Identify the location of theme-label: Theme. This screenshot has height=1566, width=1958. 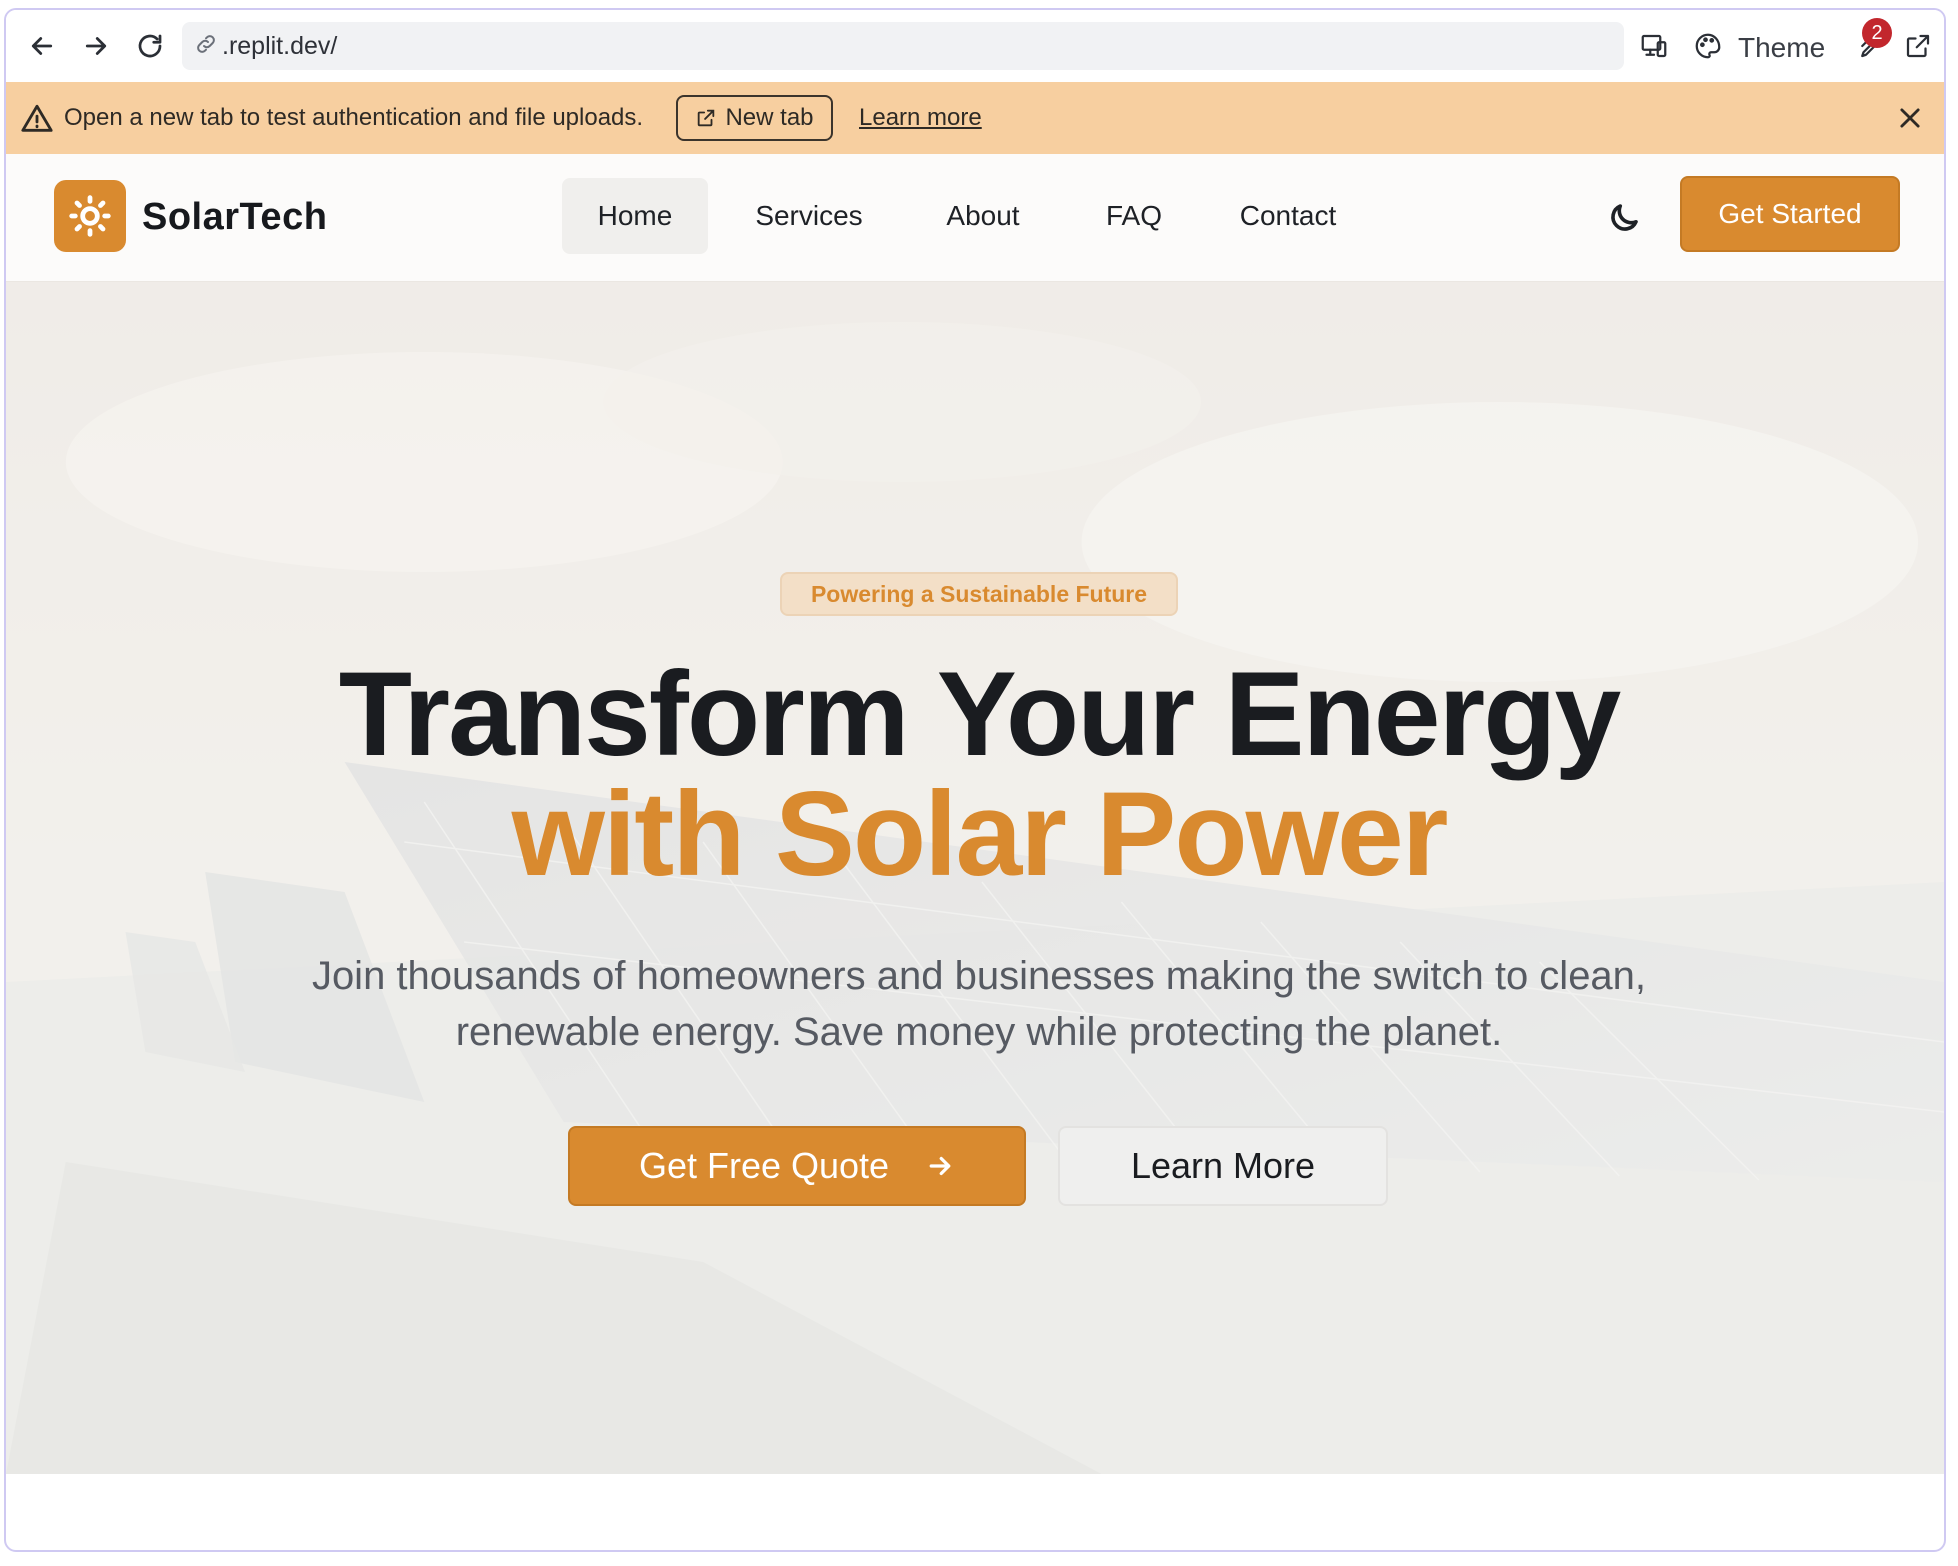
(1781, 48).